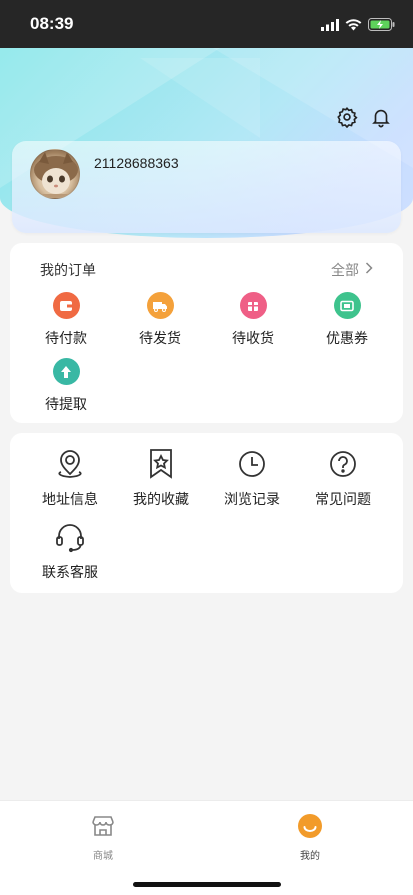 The image size is (413, 895). I want to click on service-item-label: 浏览记录, so click(252, 500).